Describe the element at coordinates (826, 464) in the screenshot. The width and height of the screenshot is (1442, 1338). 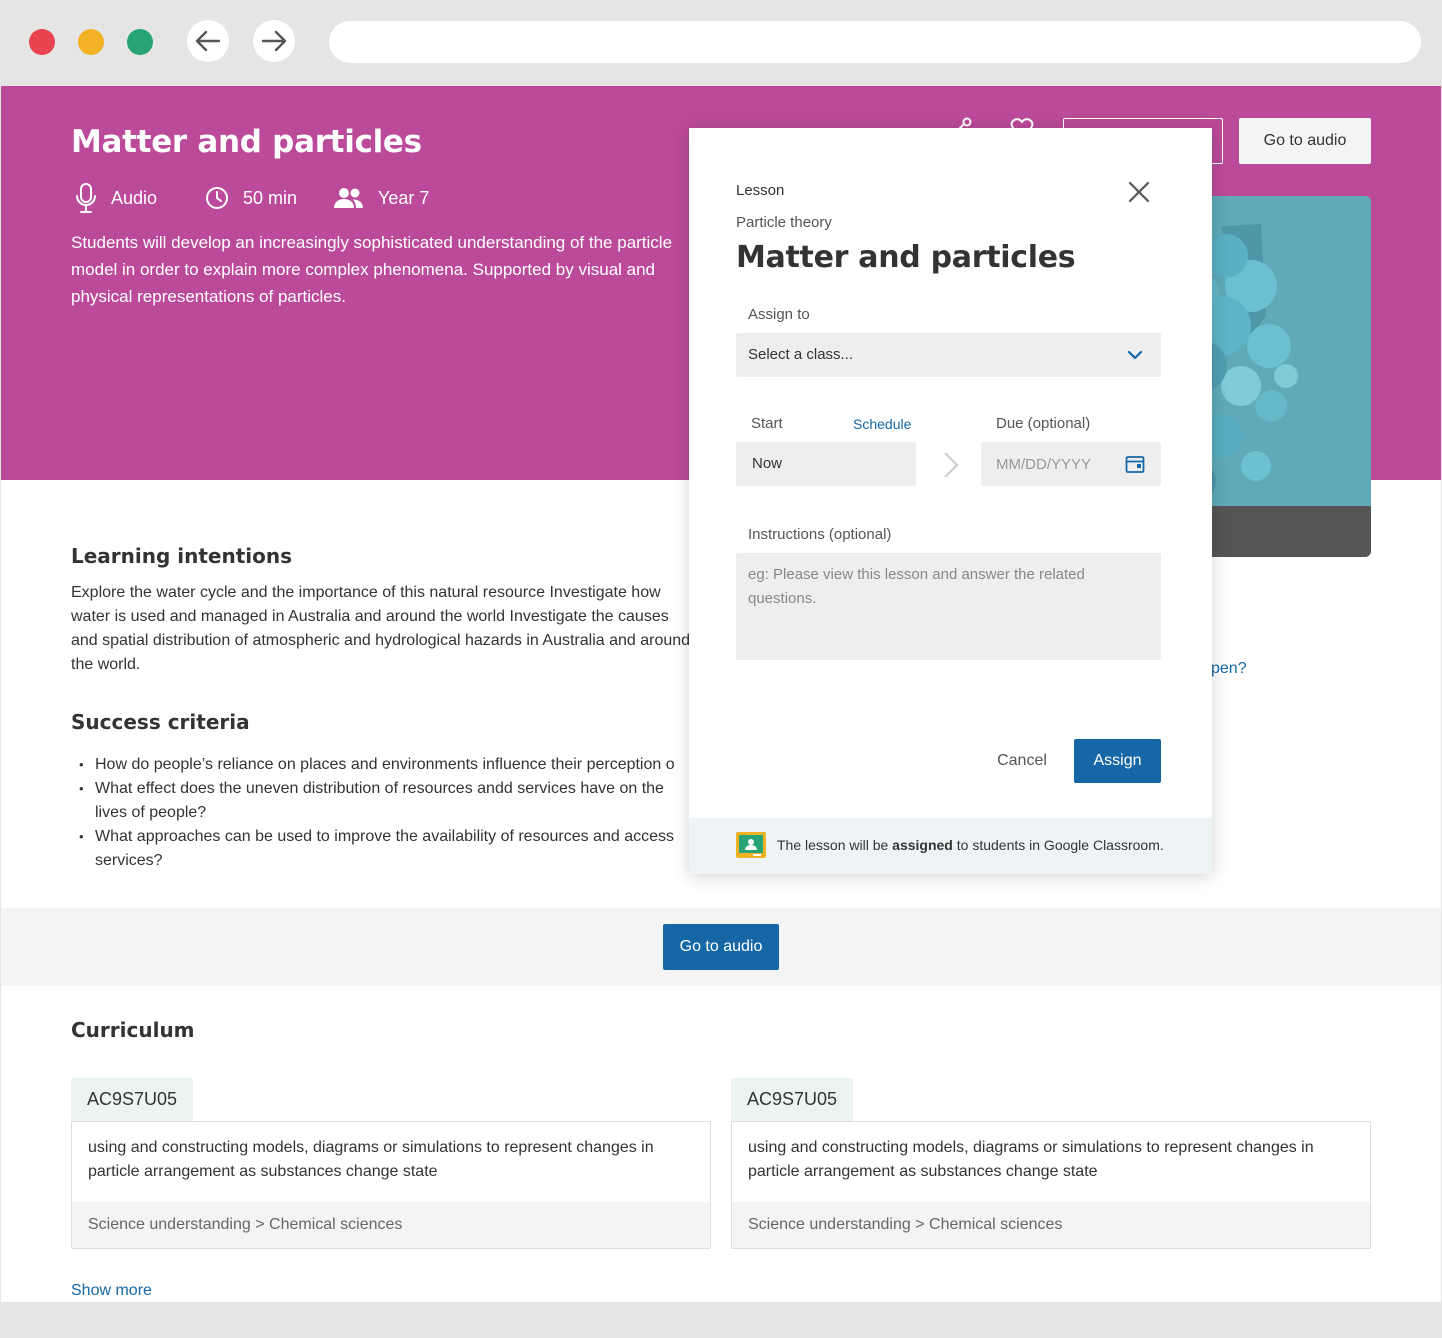
I see `start-field: Now` at that location.